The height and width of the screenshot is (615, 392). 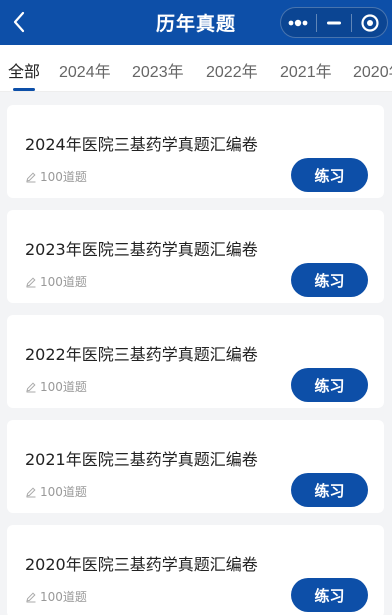 I want to click on exam-card: 2022年医院三基药学真题汇编卷 100道题 练习, so click(x=195, y=361).